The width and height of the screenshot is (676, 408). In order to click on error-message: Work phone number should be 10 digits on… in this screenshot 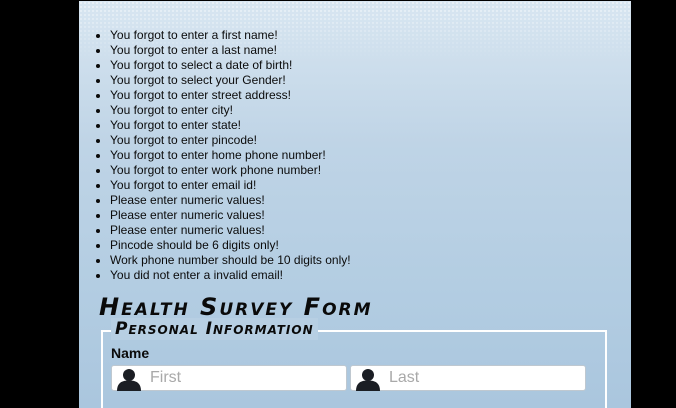, I will do `click(230, 260)`.